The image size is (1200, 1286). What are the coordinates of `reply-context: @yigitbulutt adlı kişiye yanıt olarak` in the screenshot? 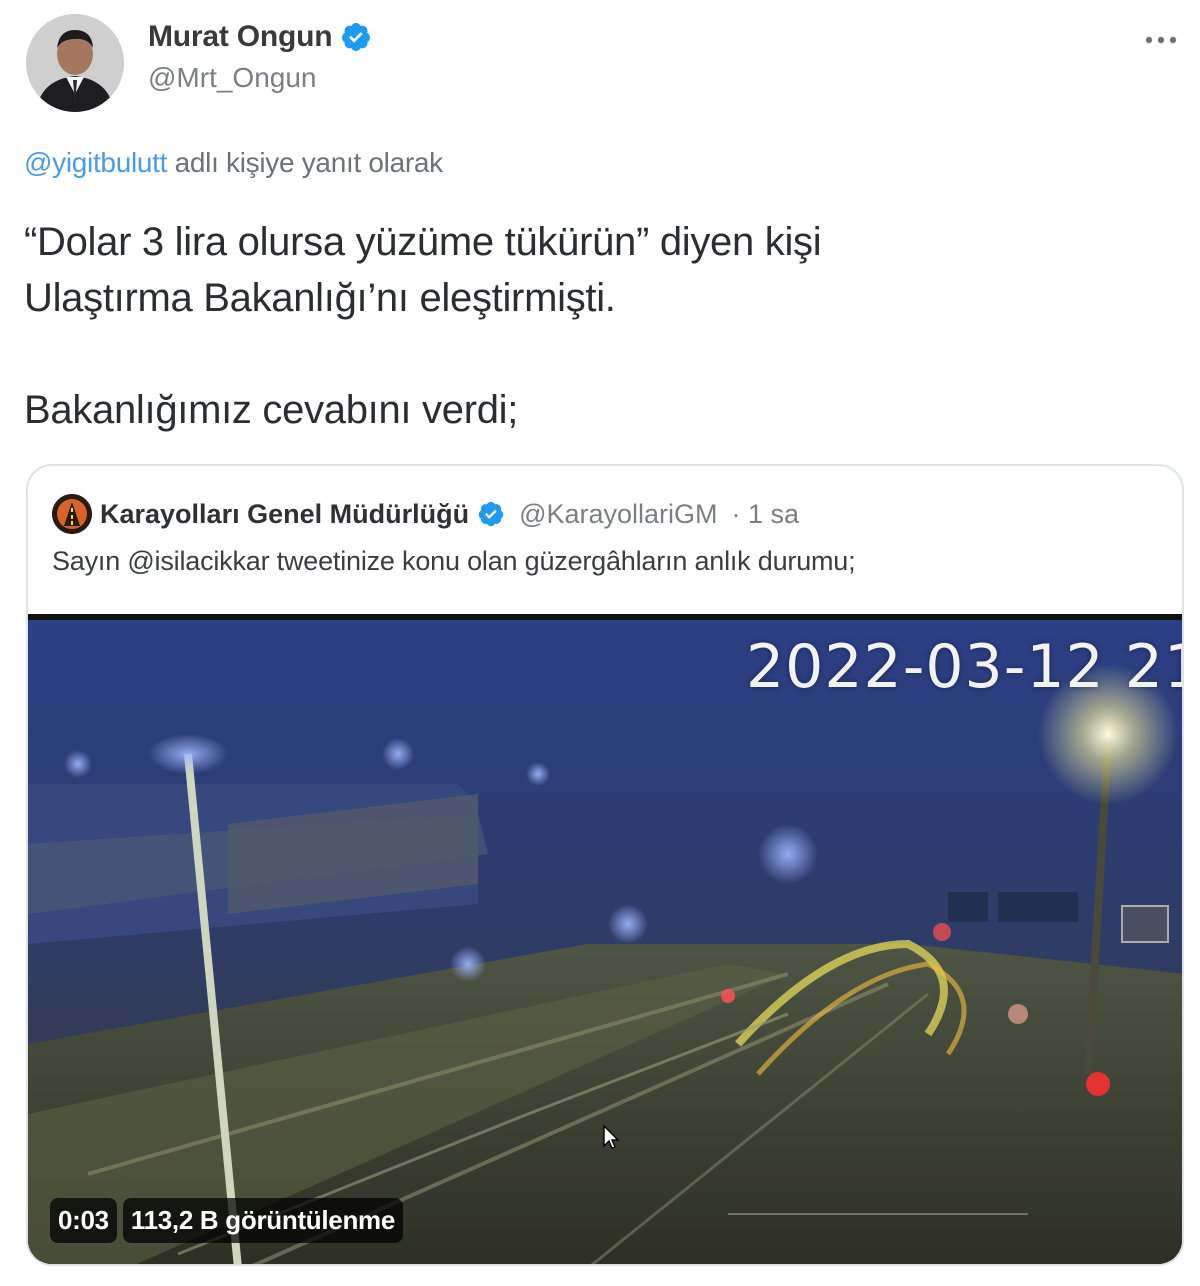 It's located at (233, 163).